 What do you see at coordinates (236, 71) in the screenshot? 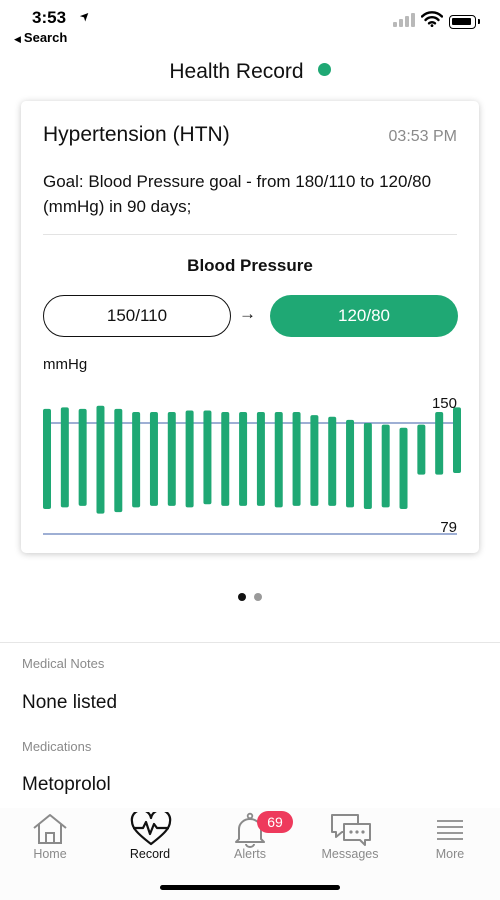
I see `page-title-text: Health Record` at bounding box center [236, 71].